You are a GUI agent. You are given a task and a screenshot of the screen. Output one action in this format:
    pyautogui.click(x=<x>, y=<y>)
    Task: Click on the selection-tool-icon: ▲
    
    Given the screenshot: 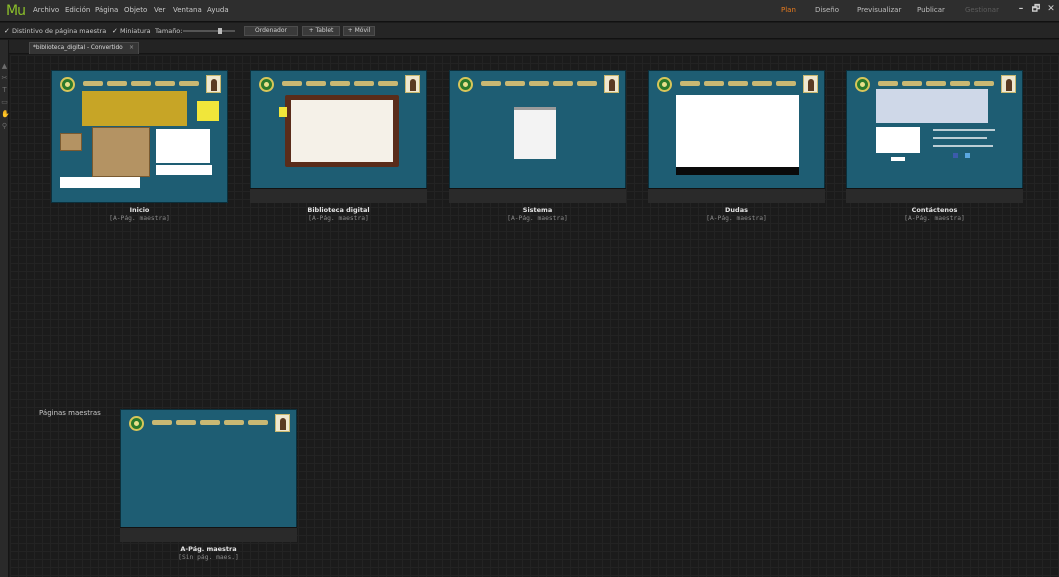 What is the action you would take?
    pyautogui.click(x=4, y=66)
    